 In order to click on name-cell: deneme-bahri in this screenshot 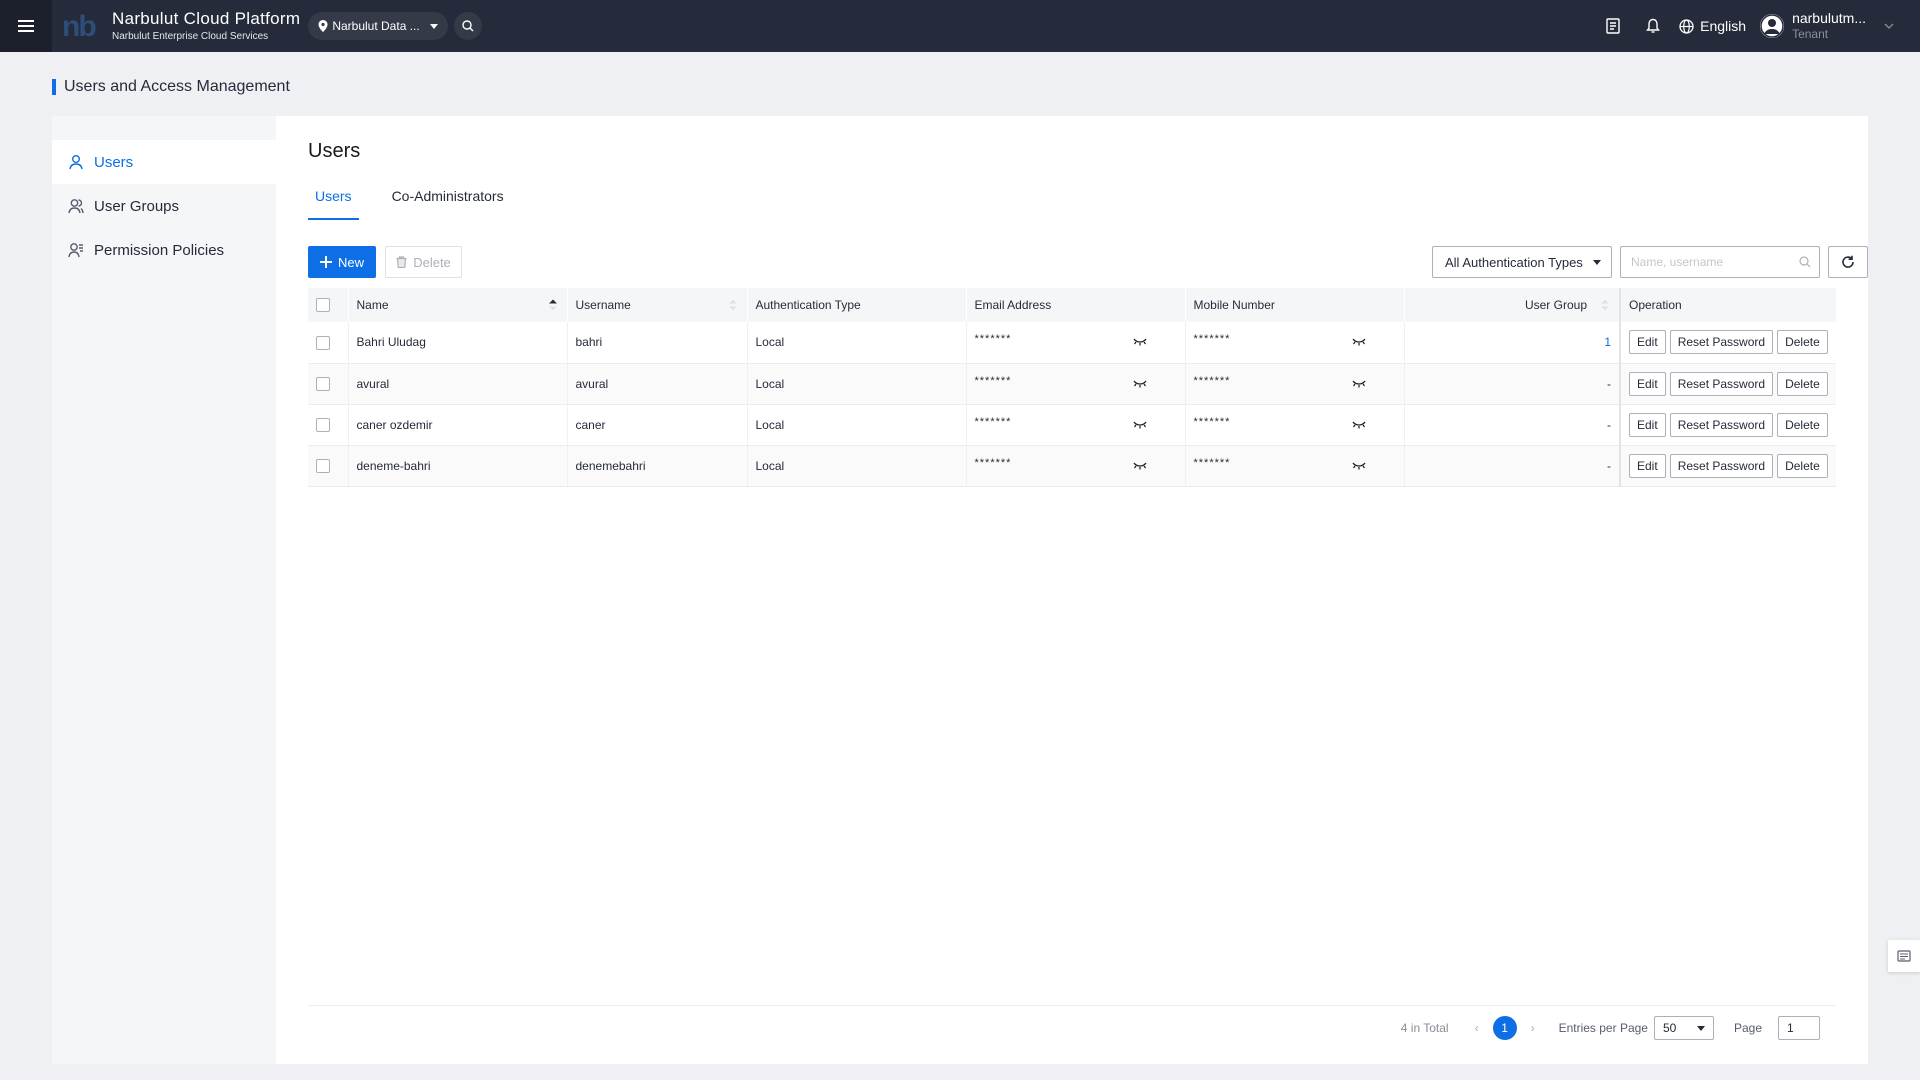, I will do `click(457, 466)`.